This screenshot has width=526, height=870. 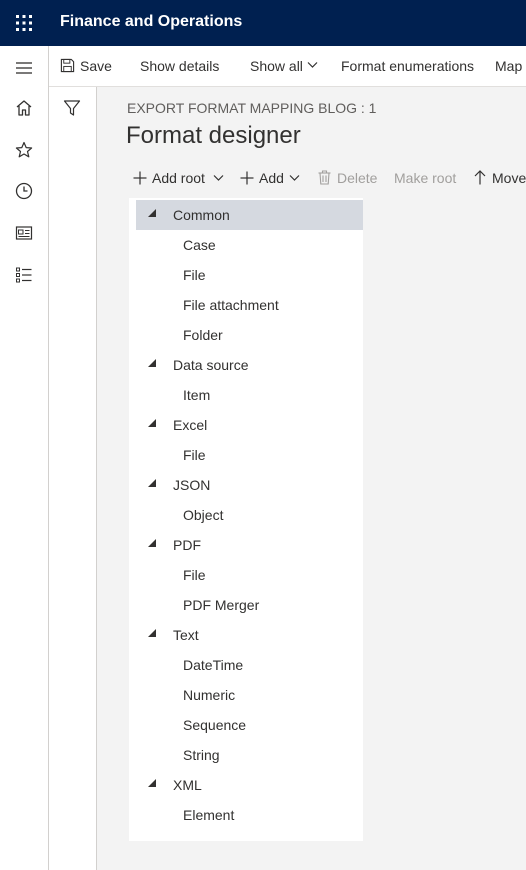 I want to click on tree-leaf: DateTime, so click(x=249, y=665).